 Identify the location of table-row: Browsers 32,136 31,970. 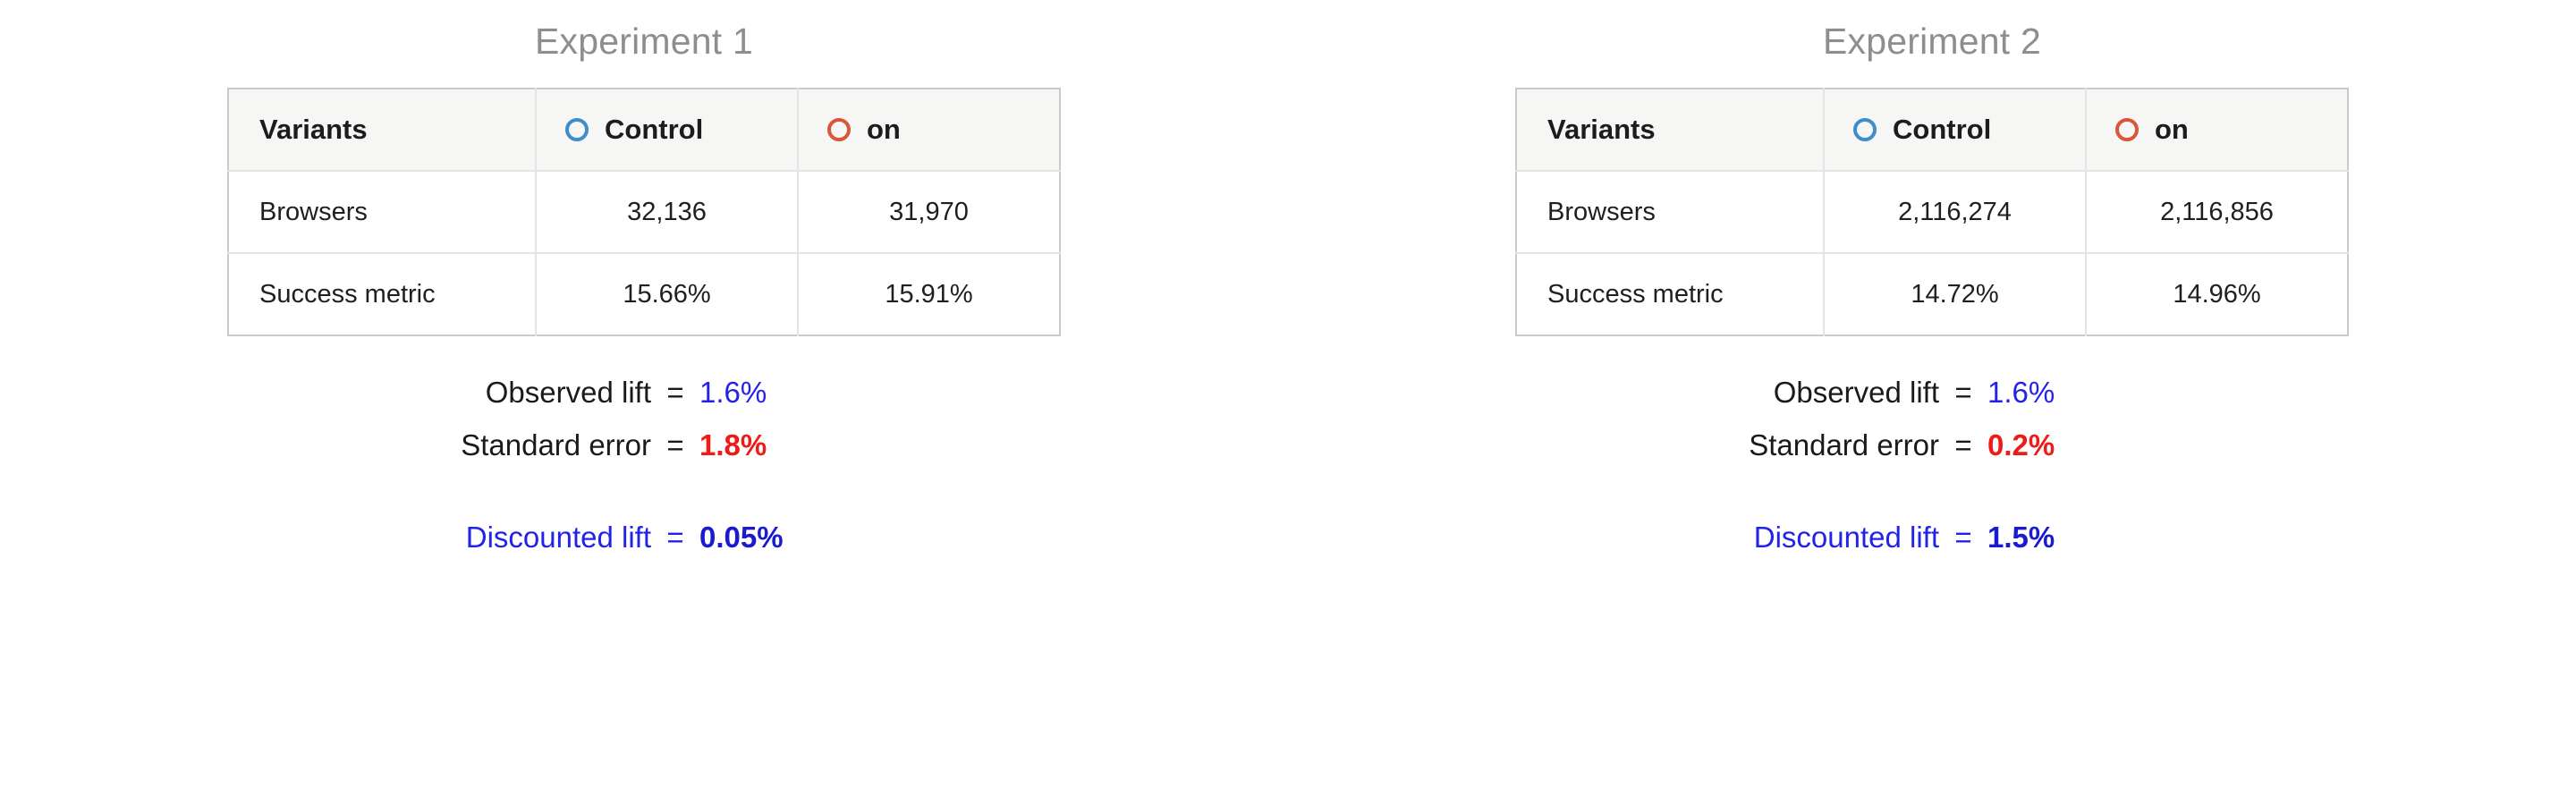
(644, 212).